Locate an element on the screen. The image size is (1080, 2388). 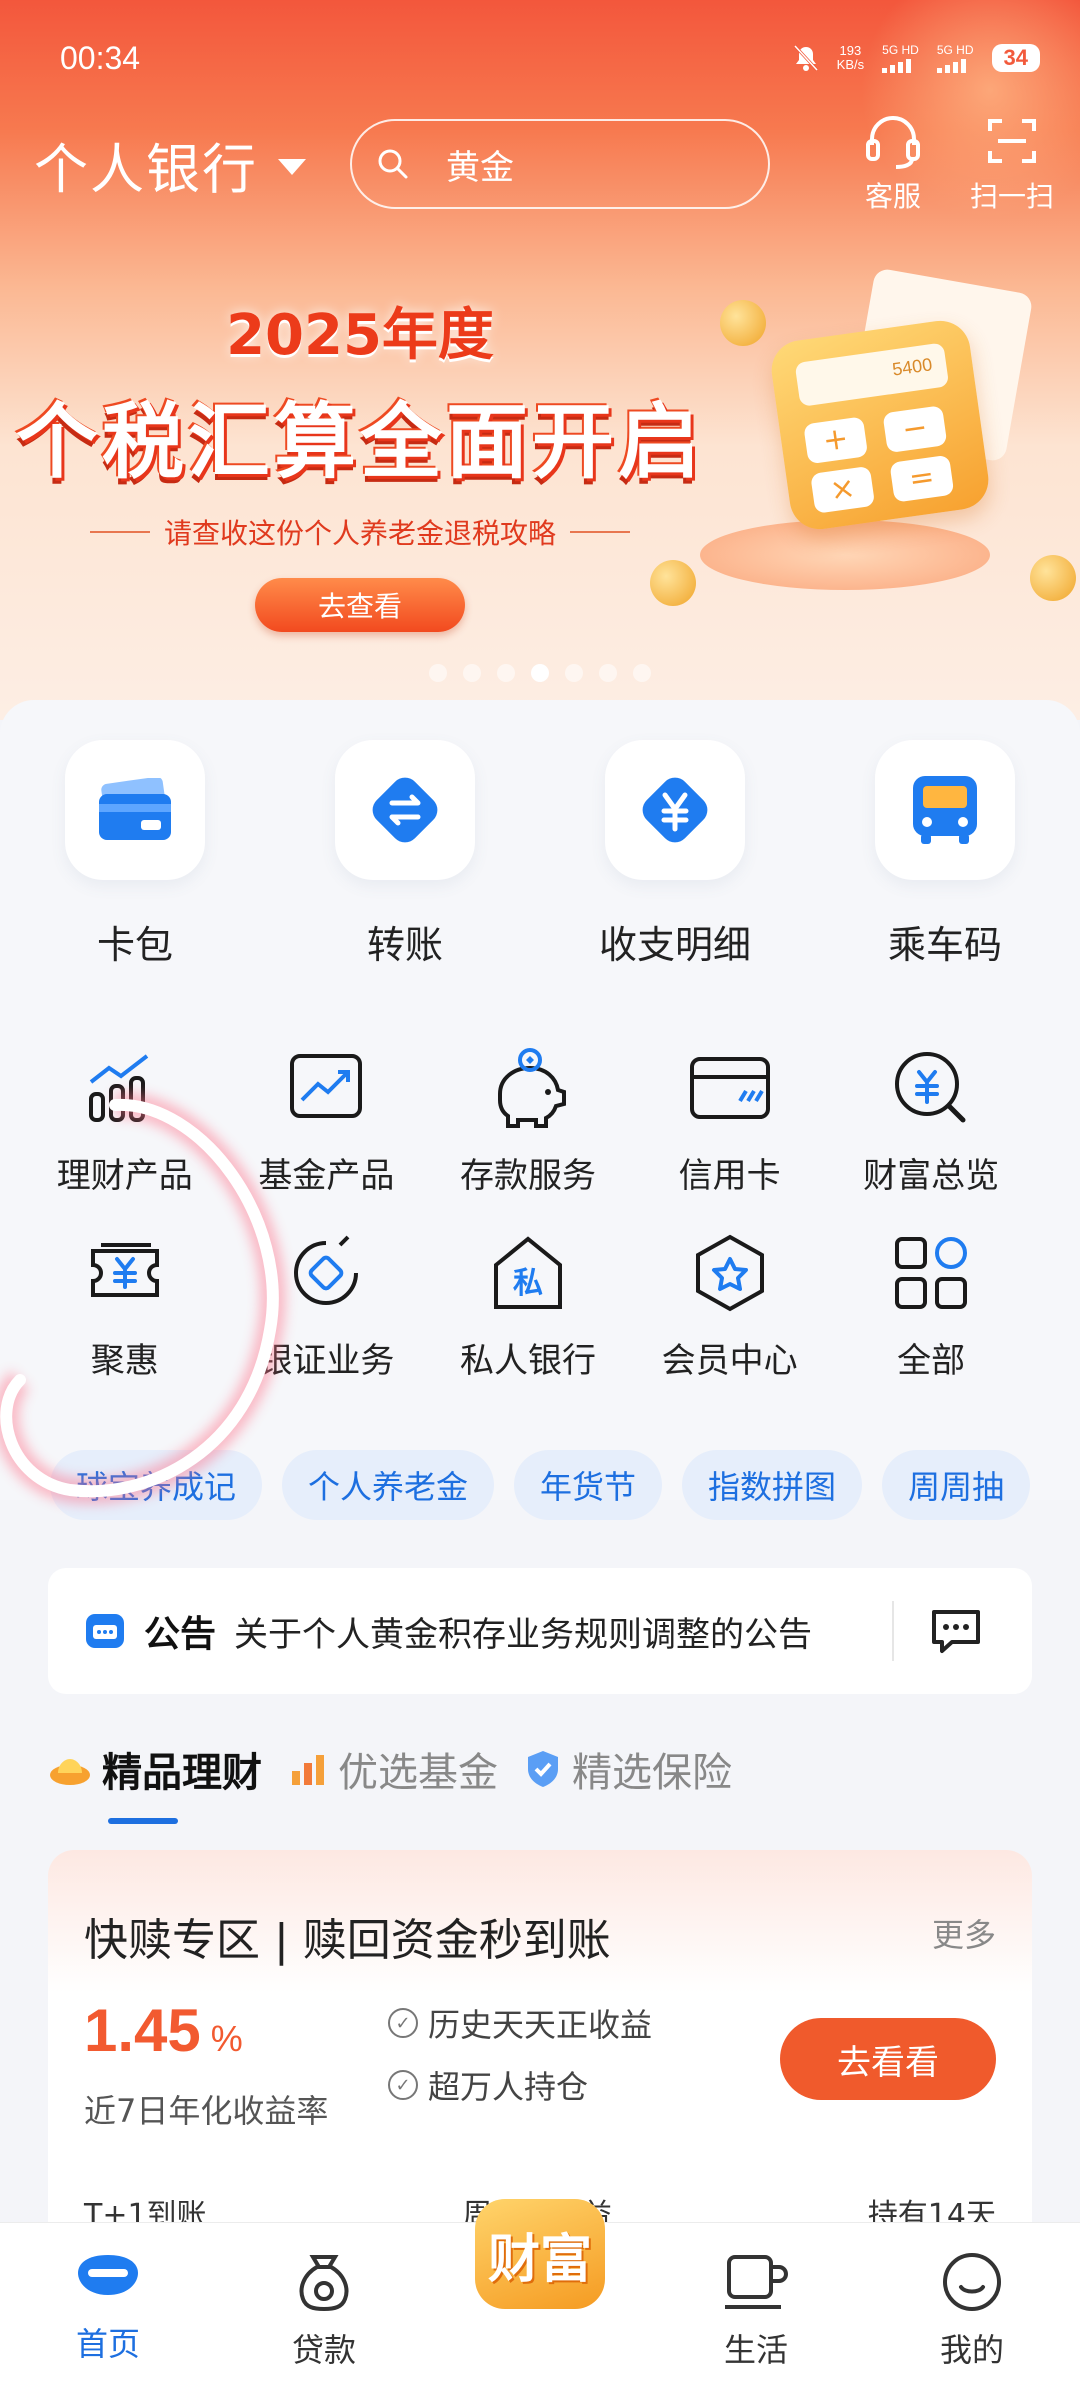
product-tabs: 精品理财 优选基金 精选保险 is located at coordinates (390, 1769).